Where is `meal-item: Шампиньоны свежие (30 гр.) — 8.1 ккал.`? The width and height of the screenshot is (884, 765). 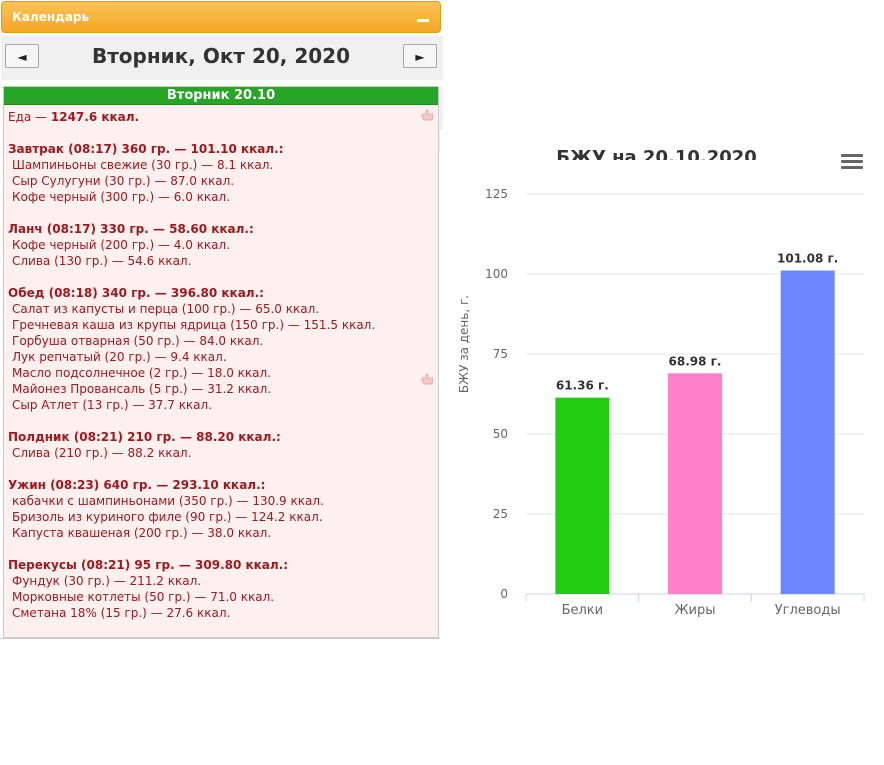 meal-item: Шампиньоны свежие (30 гр.) — 8.1 ккал. is located at coordinates (143, 165).